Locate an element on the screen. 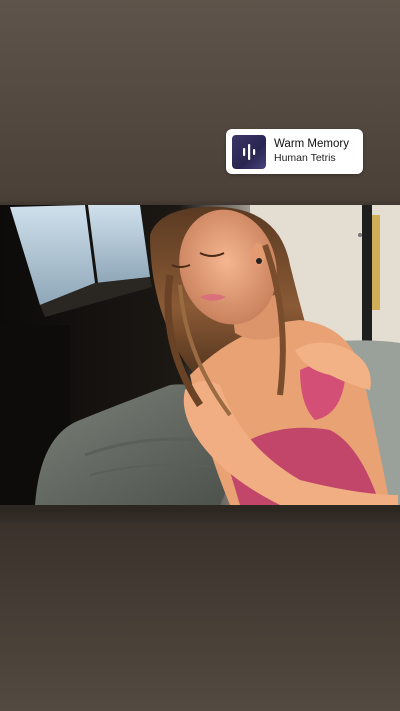 Image resolution: width=400 pixels, height=711 pixels. song-title: Warm Memory is located at coordinates (311, 144).